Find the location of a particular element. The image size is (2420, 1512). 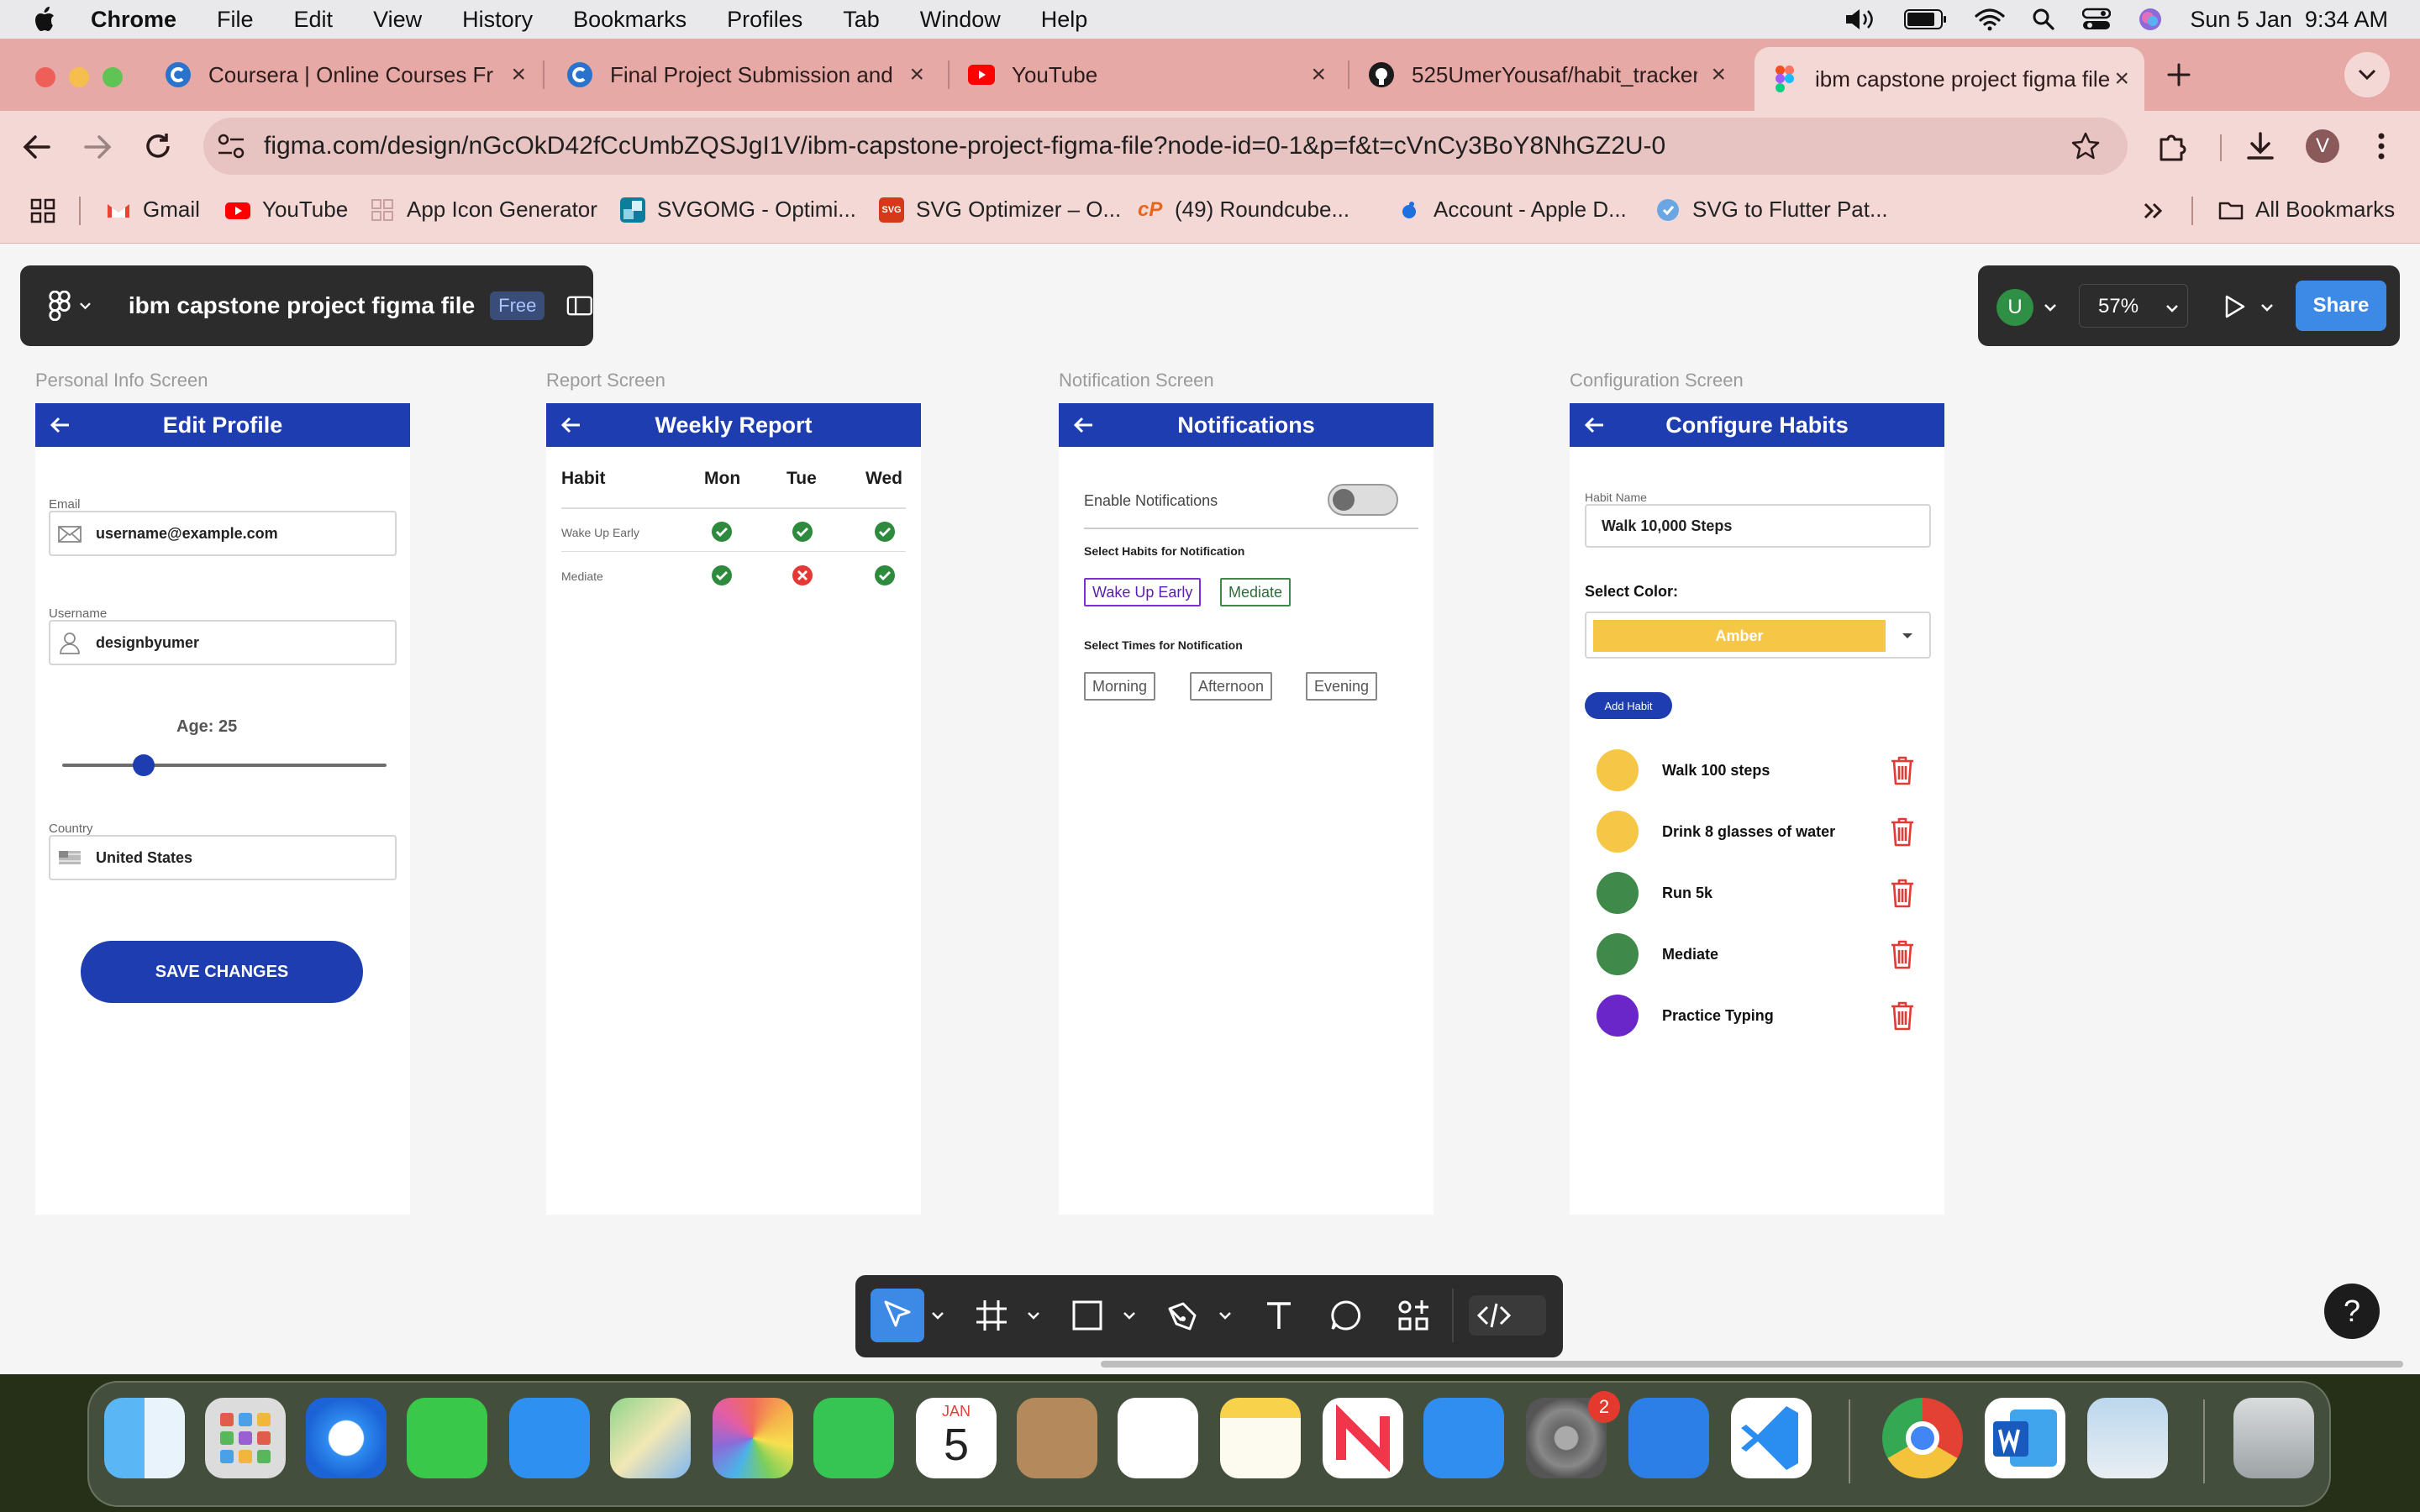

help-button: ? is located at coordinates (2352, 1311).